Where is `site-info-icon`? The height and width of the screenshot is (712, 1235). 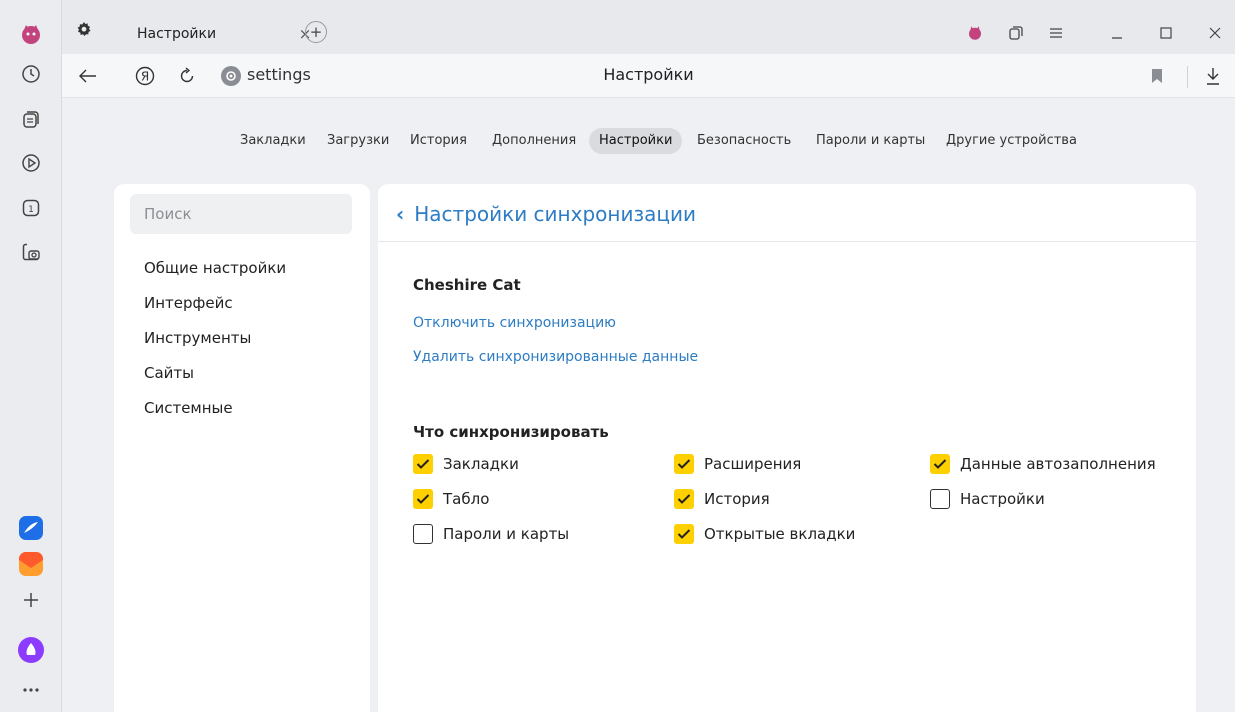
site-info-icon is located at coordinates (231, 76).